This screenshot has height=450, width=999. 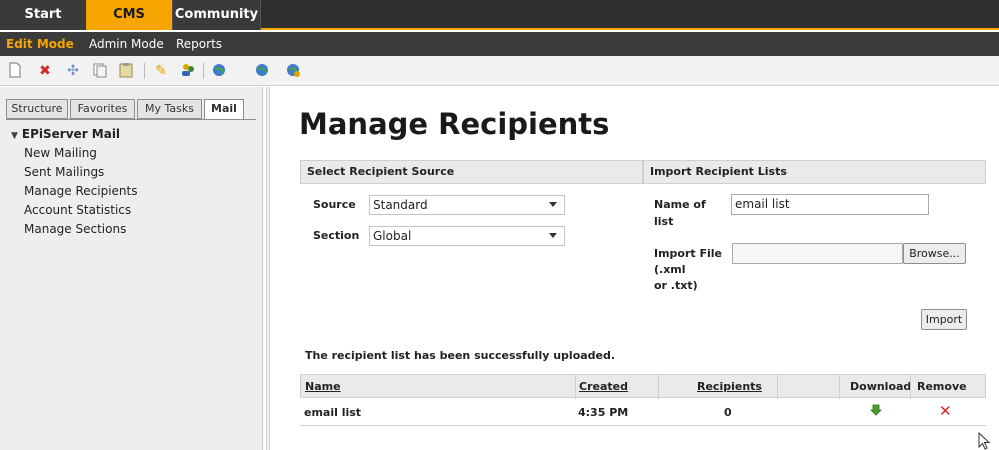 I want to click on column-name: Name, so click(x=323, y=386).